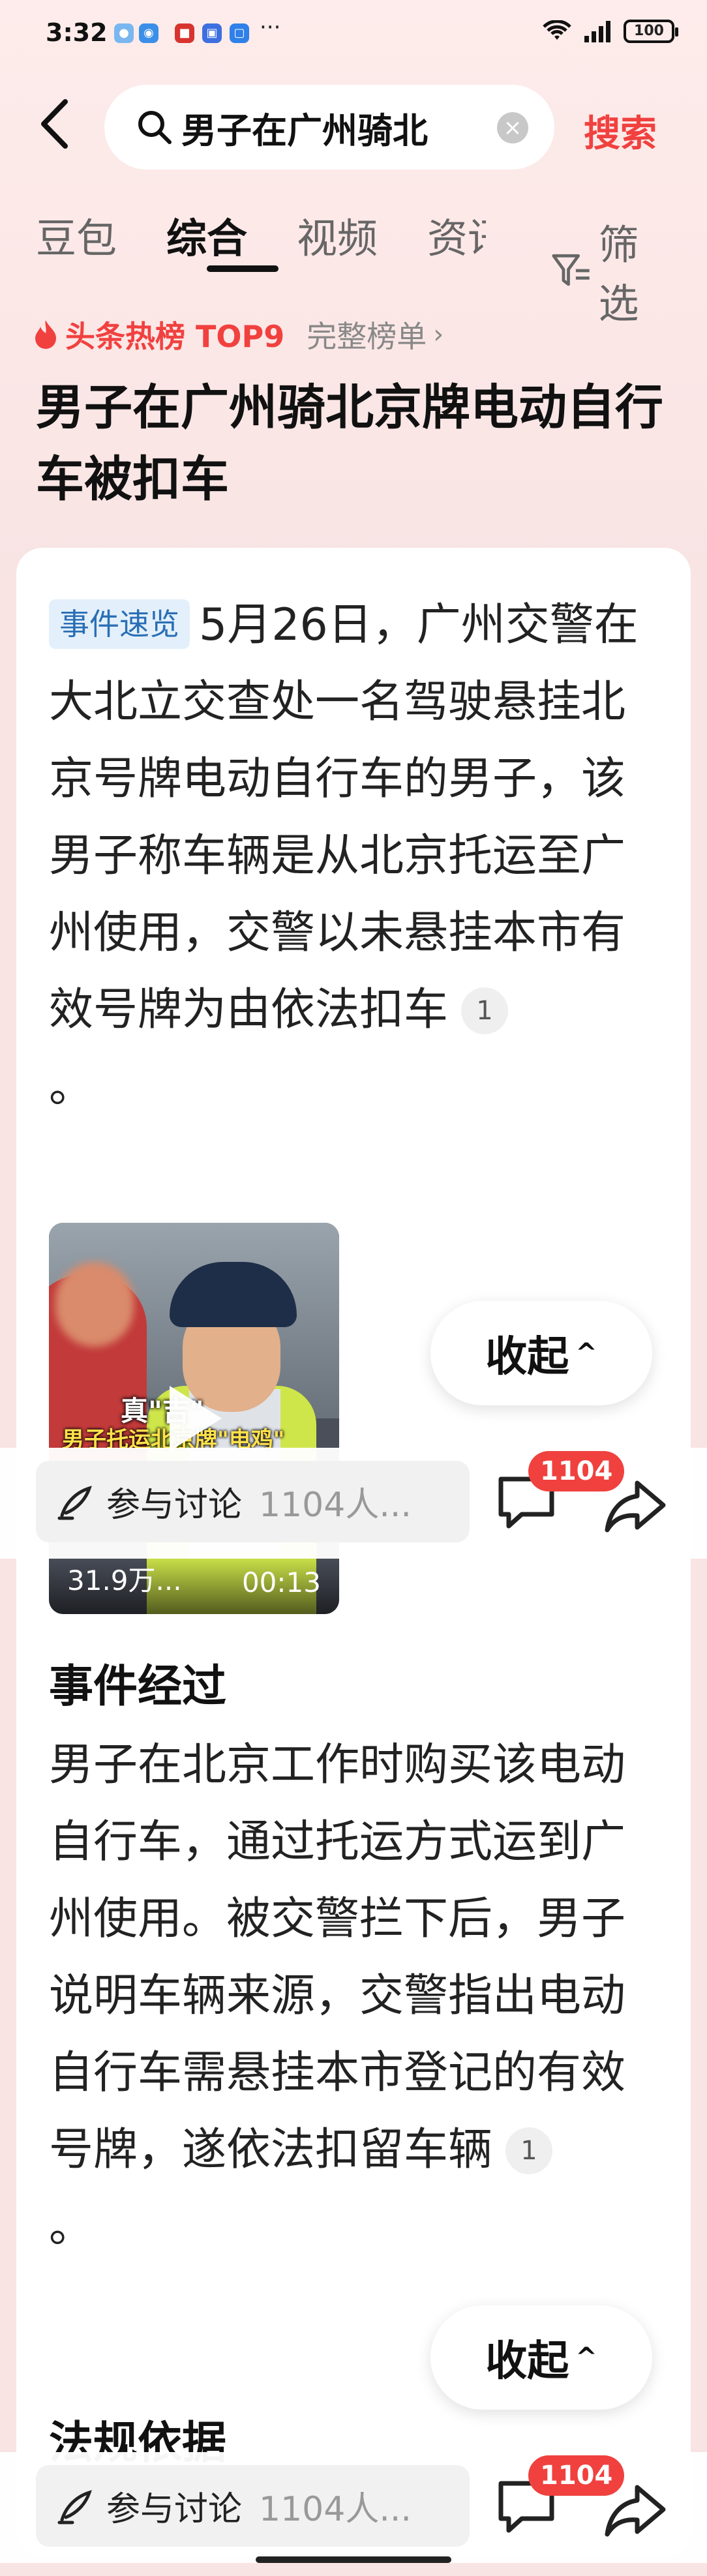  Describe the element at coordinates (138, 1687) in the screenshot. I see `section-heading: 事件经过` at that location.